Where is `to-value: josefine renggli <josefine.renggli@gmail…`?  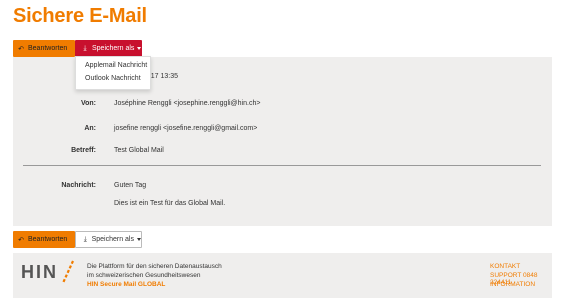 to-value: josefine renggli <josefine.renggli@gmail… is located at coordinates (186, 128).